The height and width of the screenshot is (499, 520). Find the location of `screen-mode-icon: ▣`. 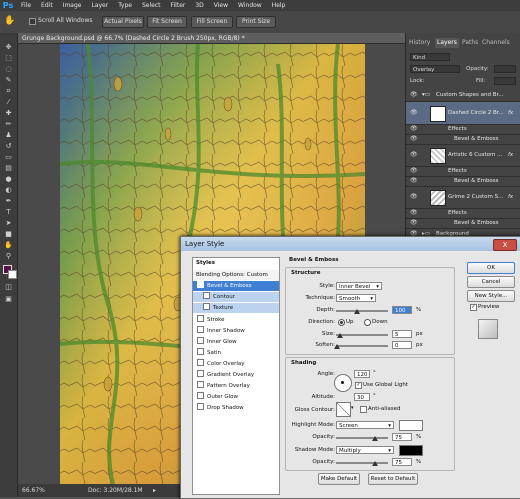

screen-mode-icon: ▣ is located at coordinates (8, 299).